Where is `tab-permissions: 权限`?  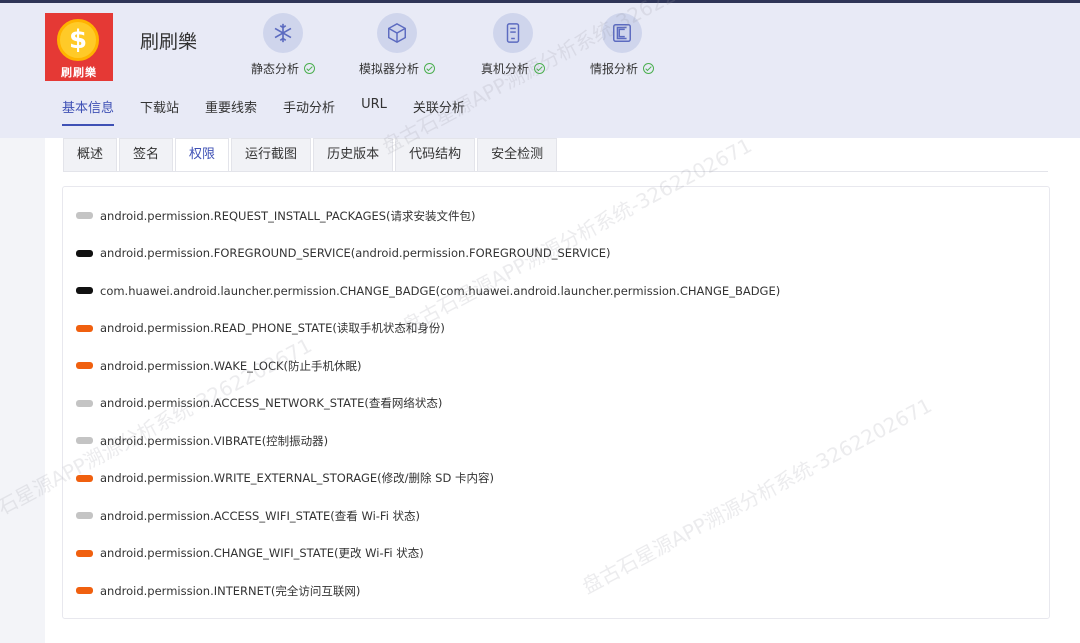 tab-permissions: 权限 is located at coordinates (202, 155).